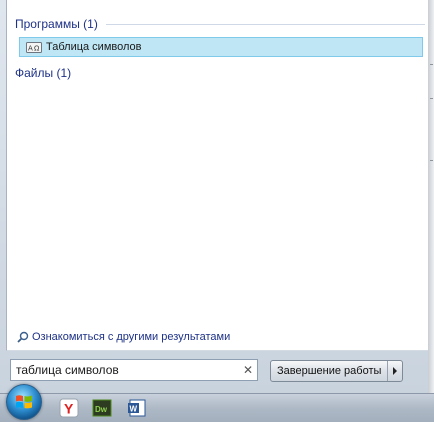 The height and width of the screenshot is (422, 434). Describe the element at coordinates (94, 47) in the screenshot. I see `result-item-label: Таблица символов` at that location.